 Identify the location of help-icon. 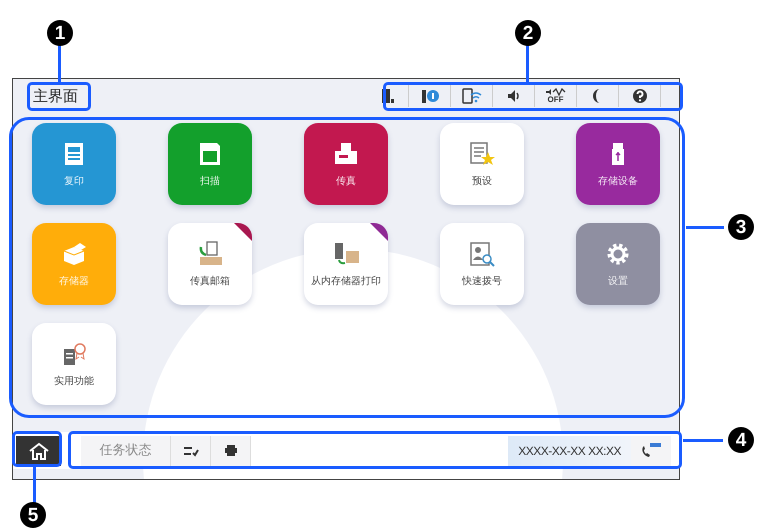
(640, 96).